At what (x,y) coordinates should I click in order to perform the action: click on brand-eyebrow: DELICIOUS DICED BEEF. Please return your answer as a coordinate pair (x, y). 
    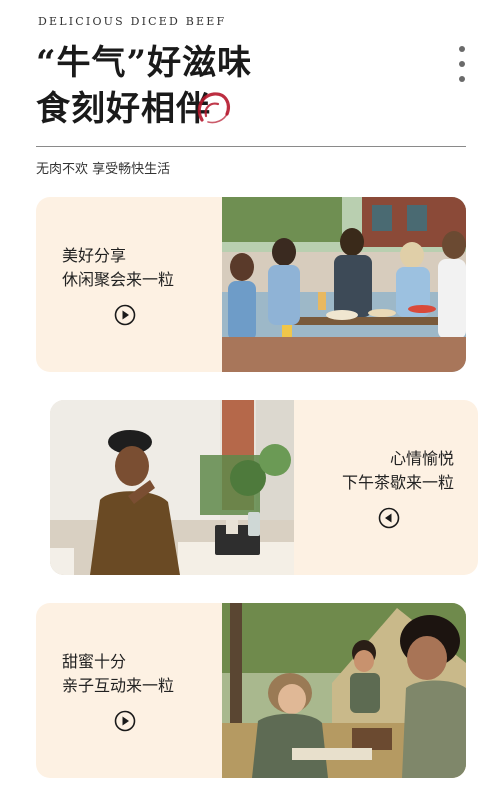
    Looking at the image, I should click on (132, 21).